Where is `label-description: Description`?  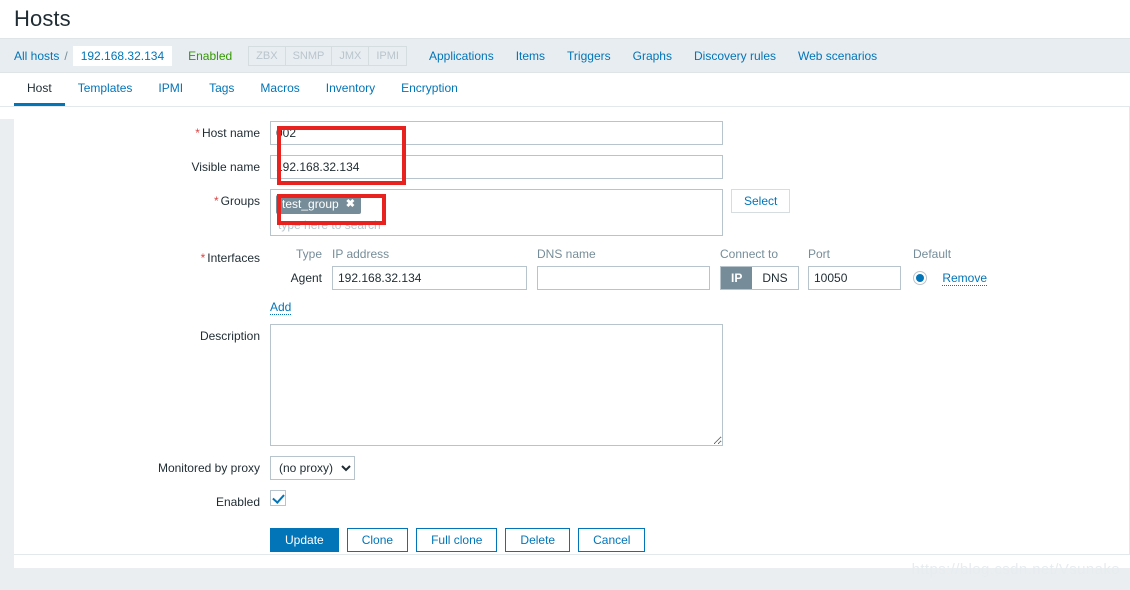 label-description: Description is located at coordinates (229, 336).